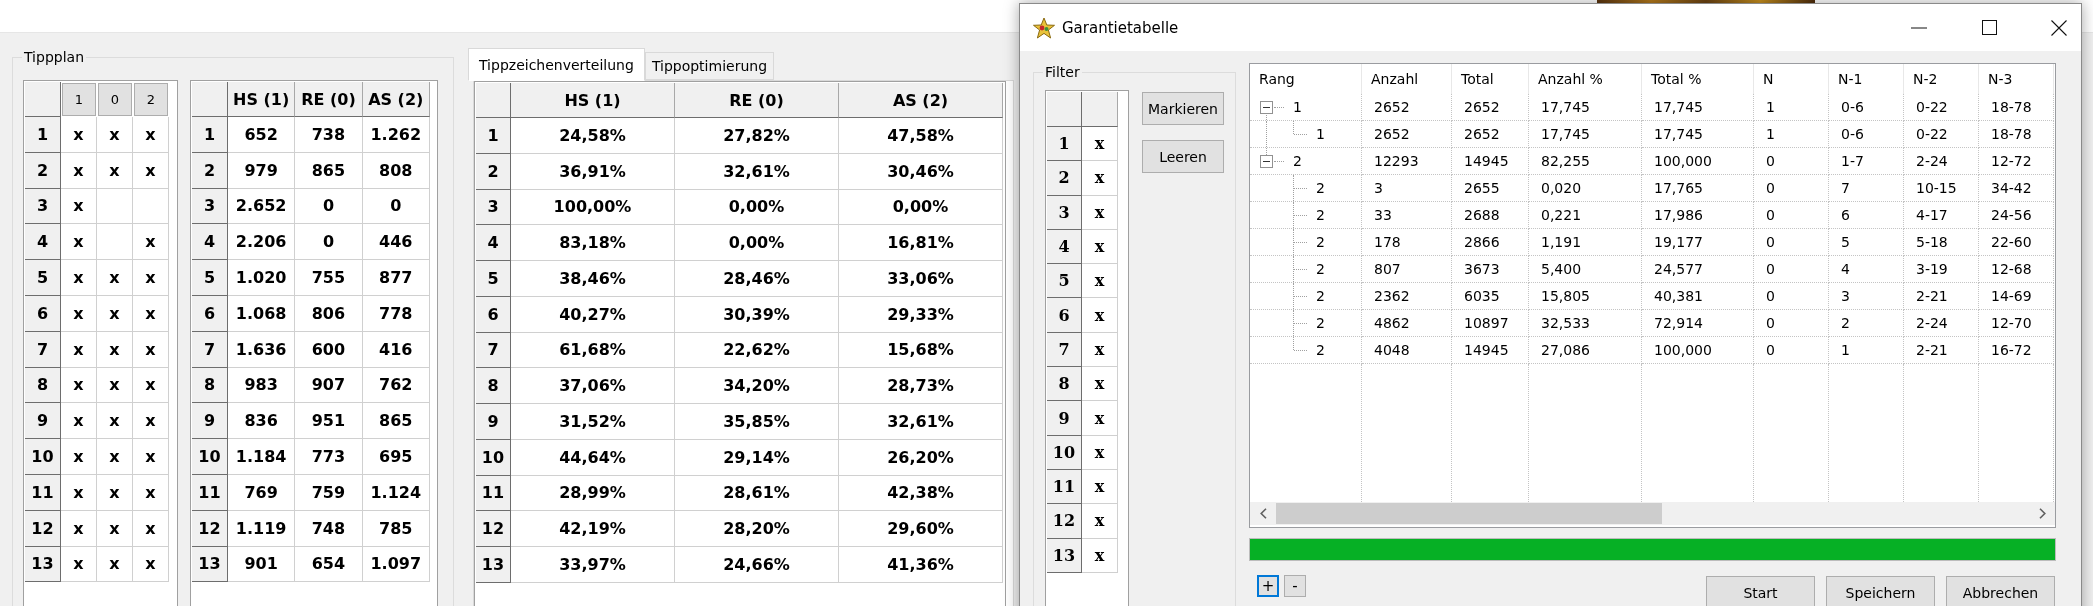  I want to click on table-cell: 100,000, so click(1698, 350).